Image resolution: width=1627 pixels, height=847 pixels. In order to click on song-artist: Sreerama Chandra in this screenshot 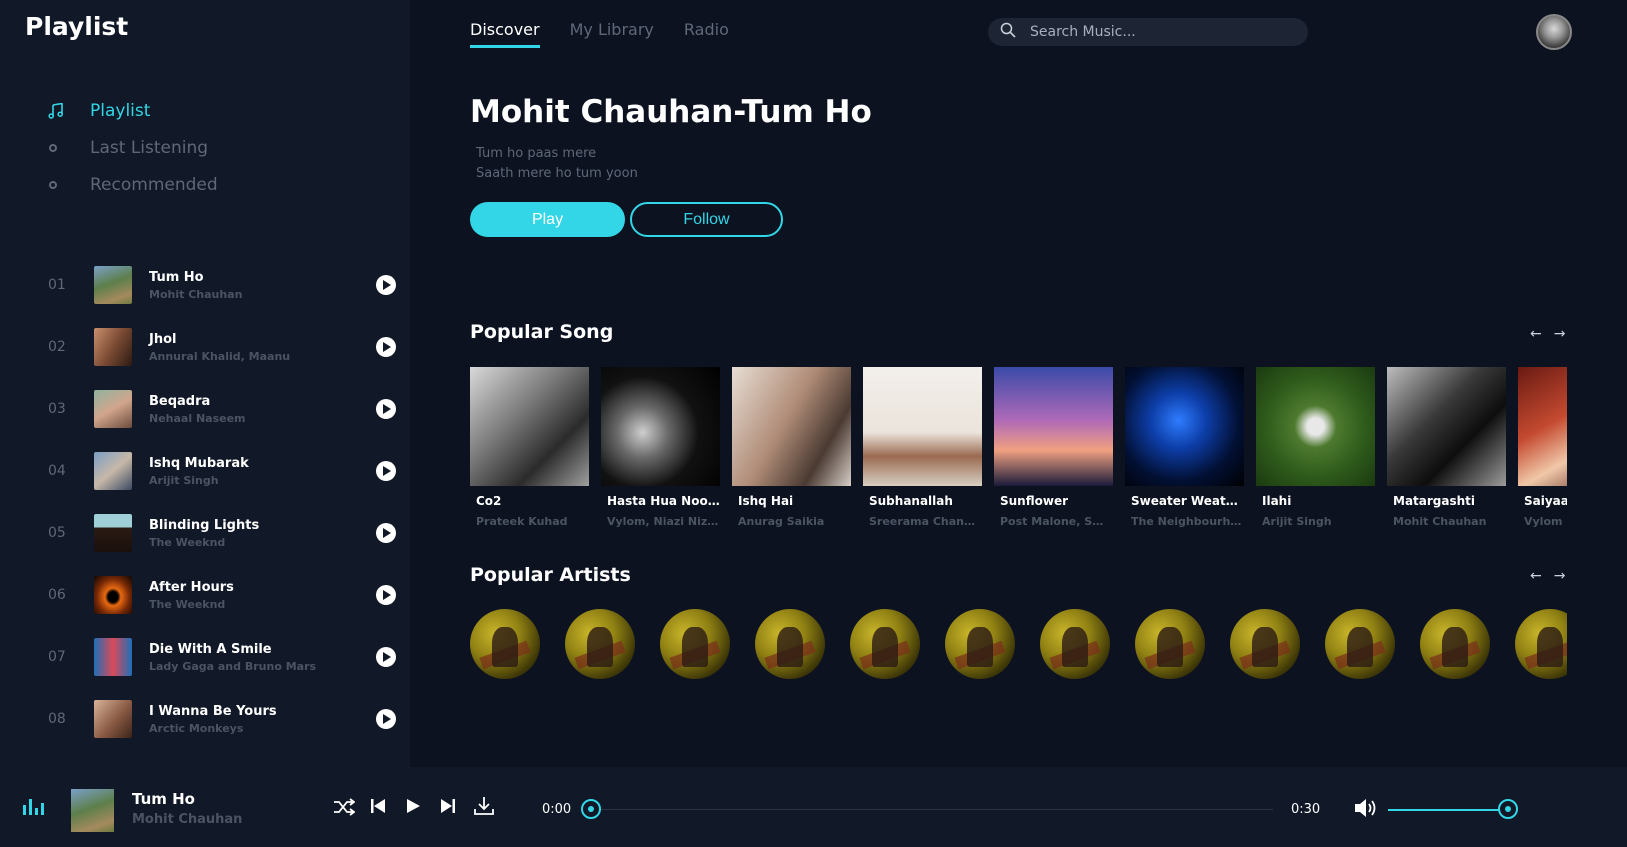, I will do `click(925, 521)`.